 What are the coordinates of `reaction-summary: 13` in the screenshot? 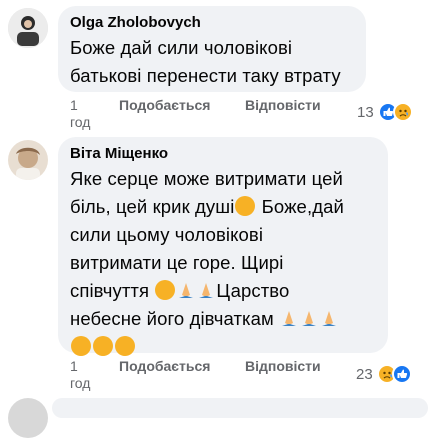 It's located at (385, 112).